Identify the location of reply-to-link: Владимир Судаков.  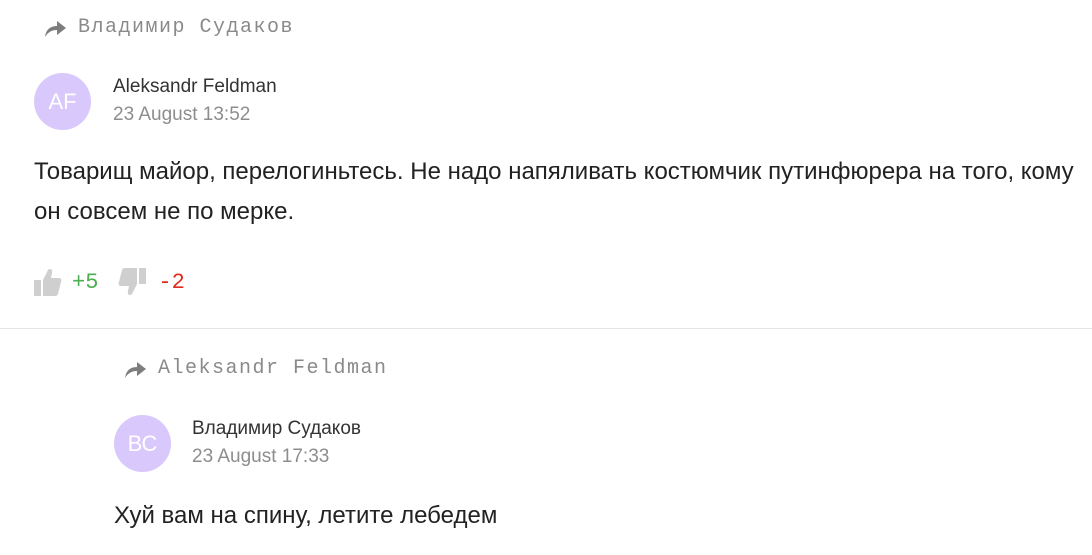
(168, 27).